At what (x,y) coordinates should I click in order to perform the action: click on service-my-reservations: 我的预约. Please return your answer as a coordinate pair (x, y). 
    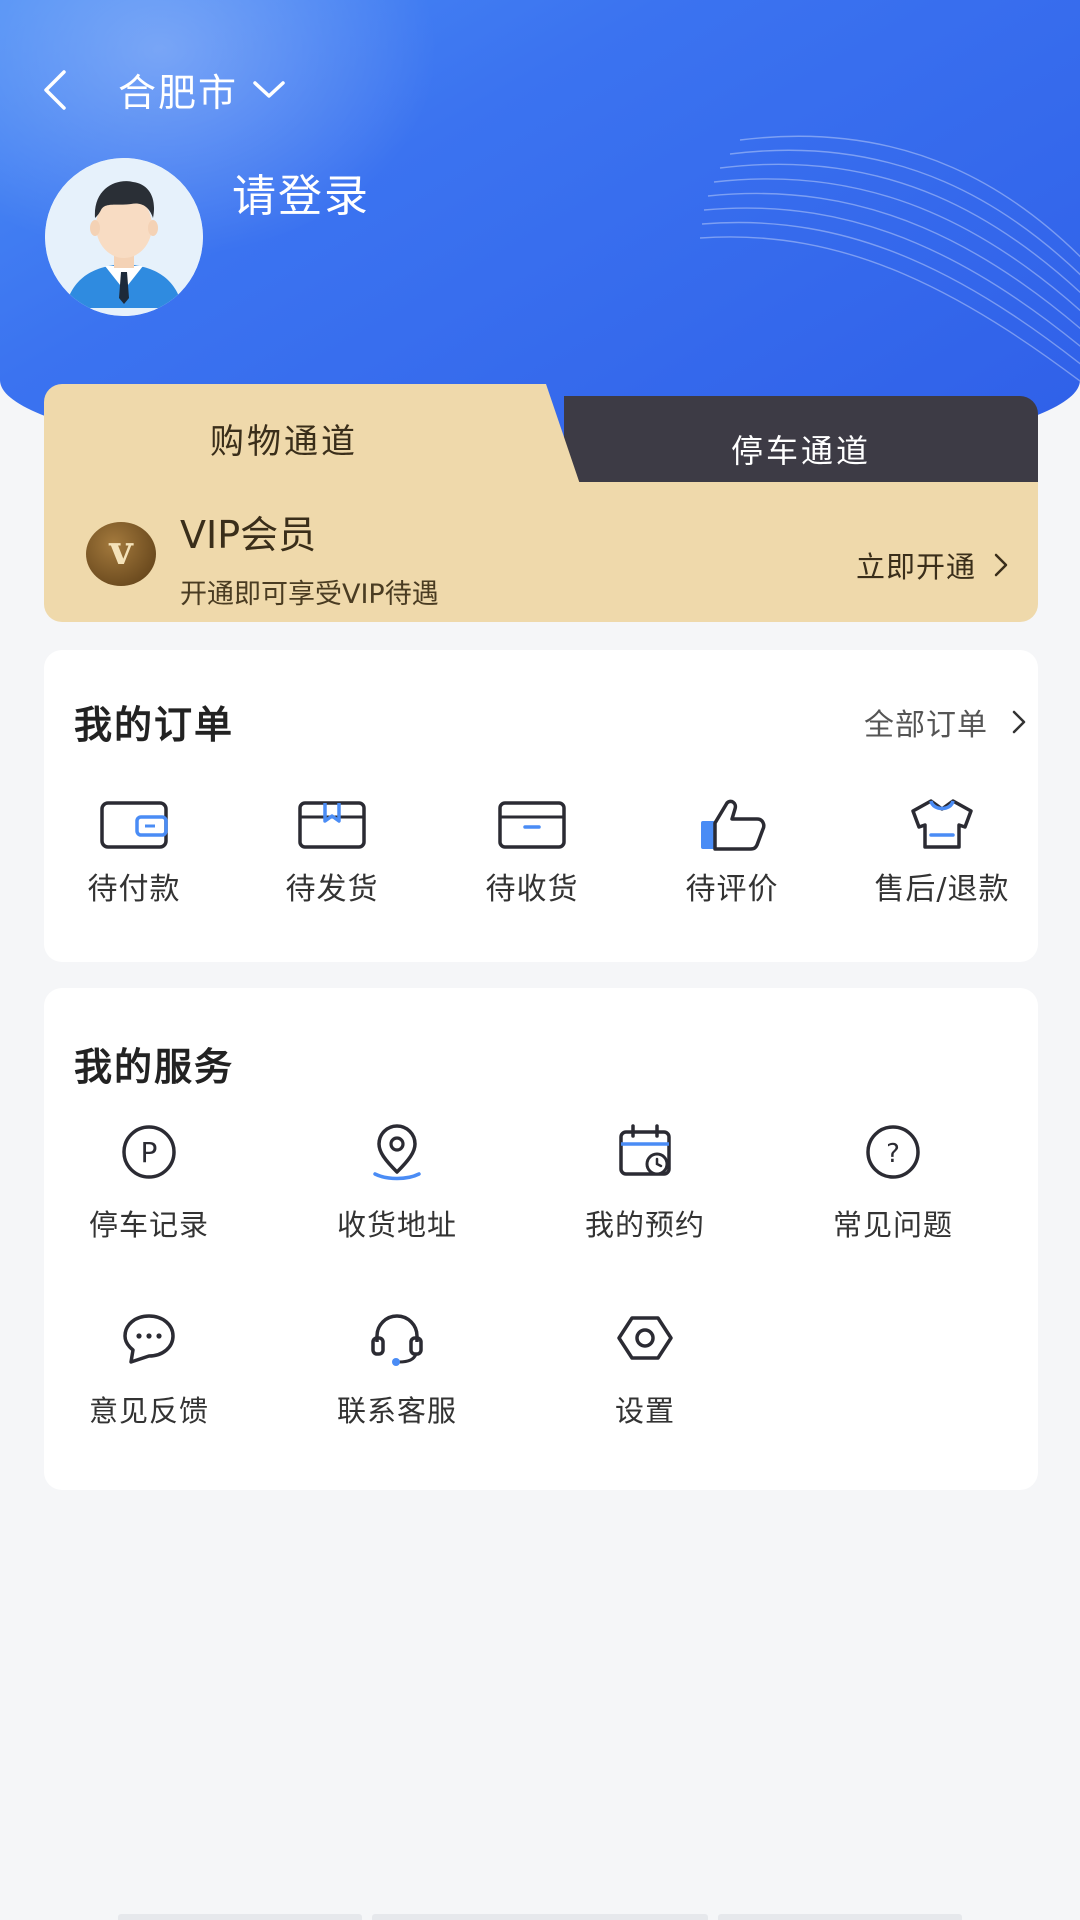
    Looking at the image, I should click on (645, 1183).